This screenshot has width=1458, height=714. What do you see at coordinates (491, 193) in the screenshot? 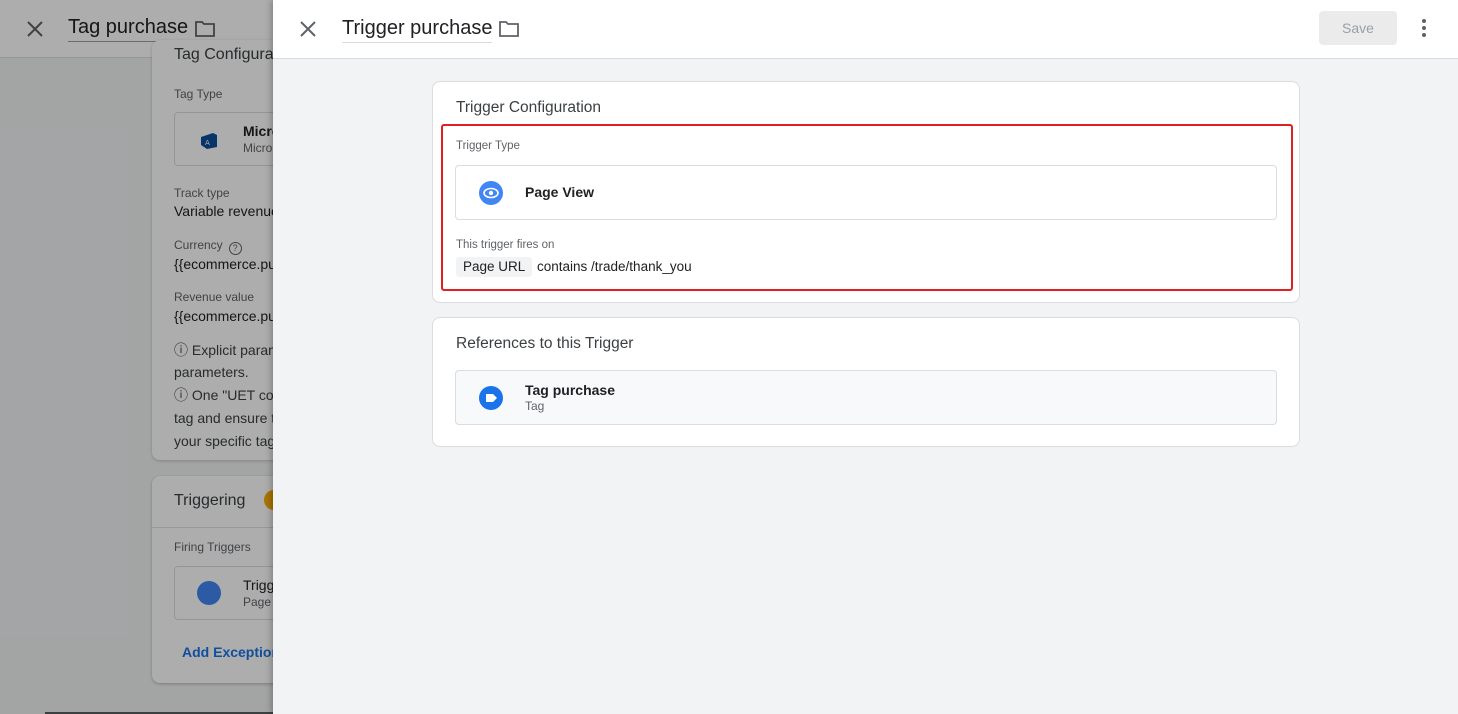
I see `eye-icon` at bounding box center [491, 193].